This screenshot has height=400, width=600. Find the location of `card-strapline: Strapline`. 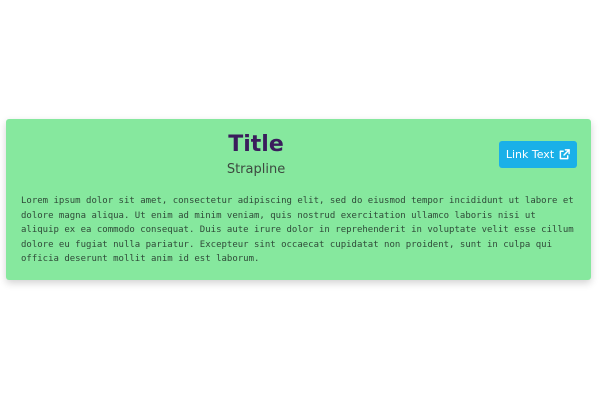

card-strapline: Strapline is located at coordinates (256, 169).